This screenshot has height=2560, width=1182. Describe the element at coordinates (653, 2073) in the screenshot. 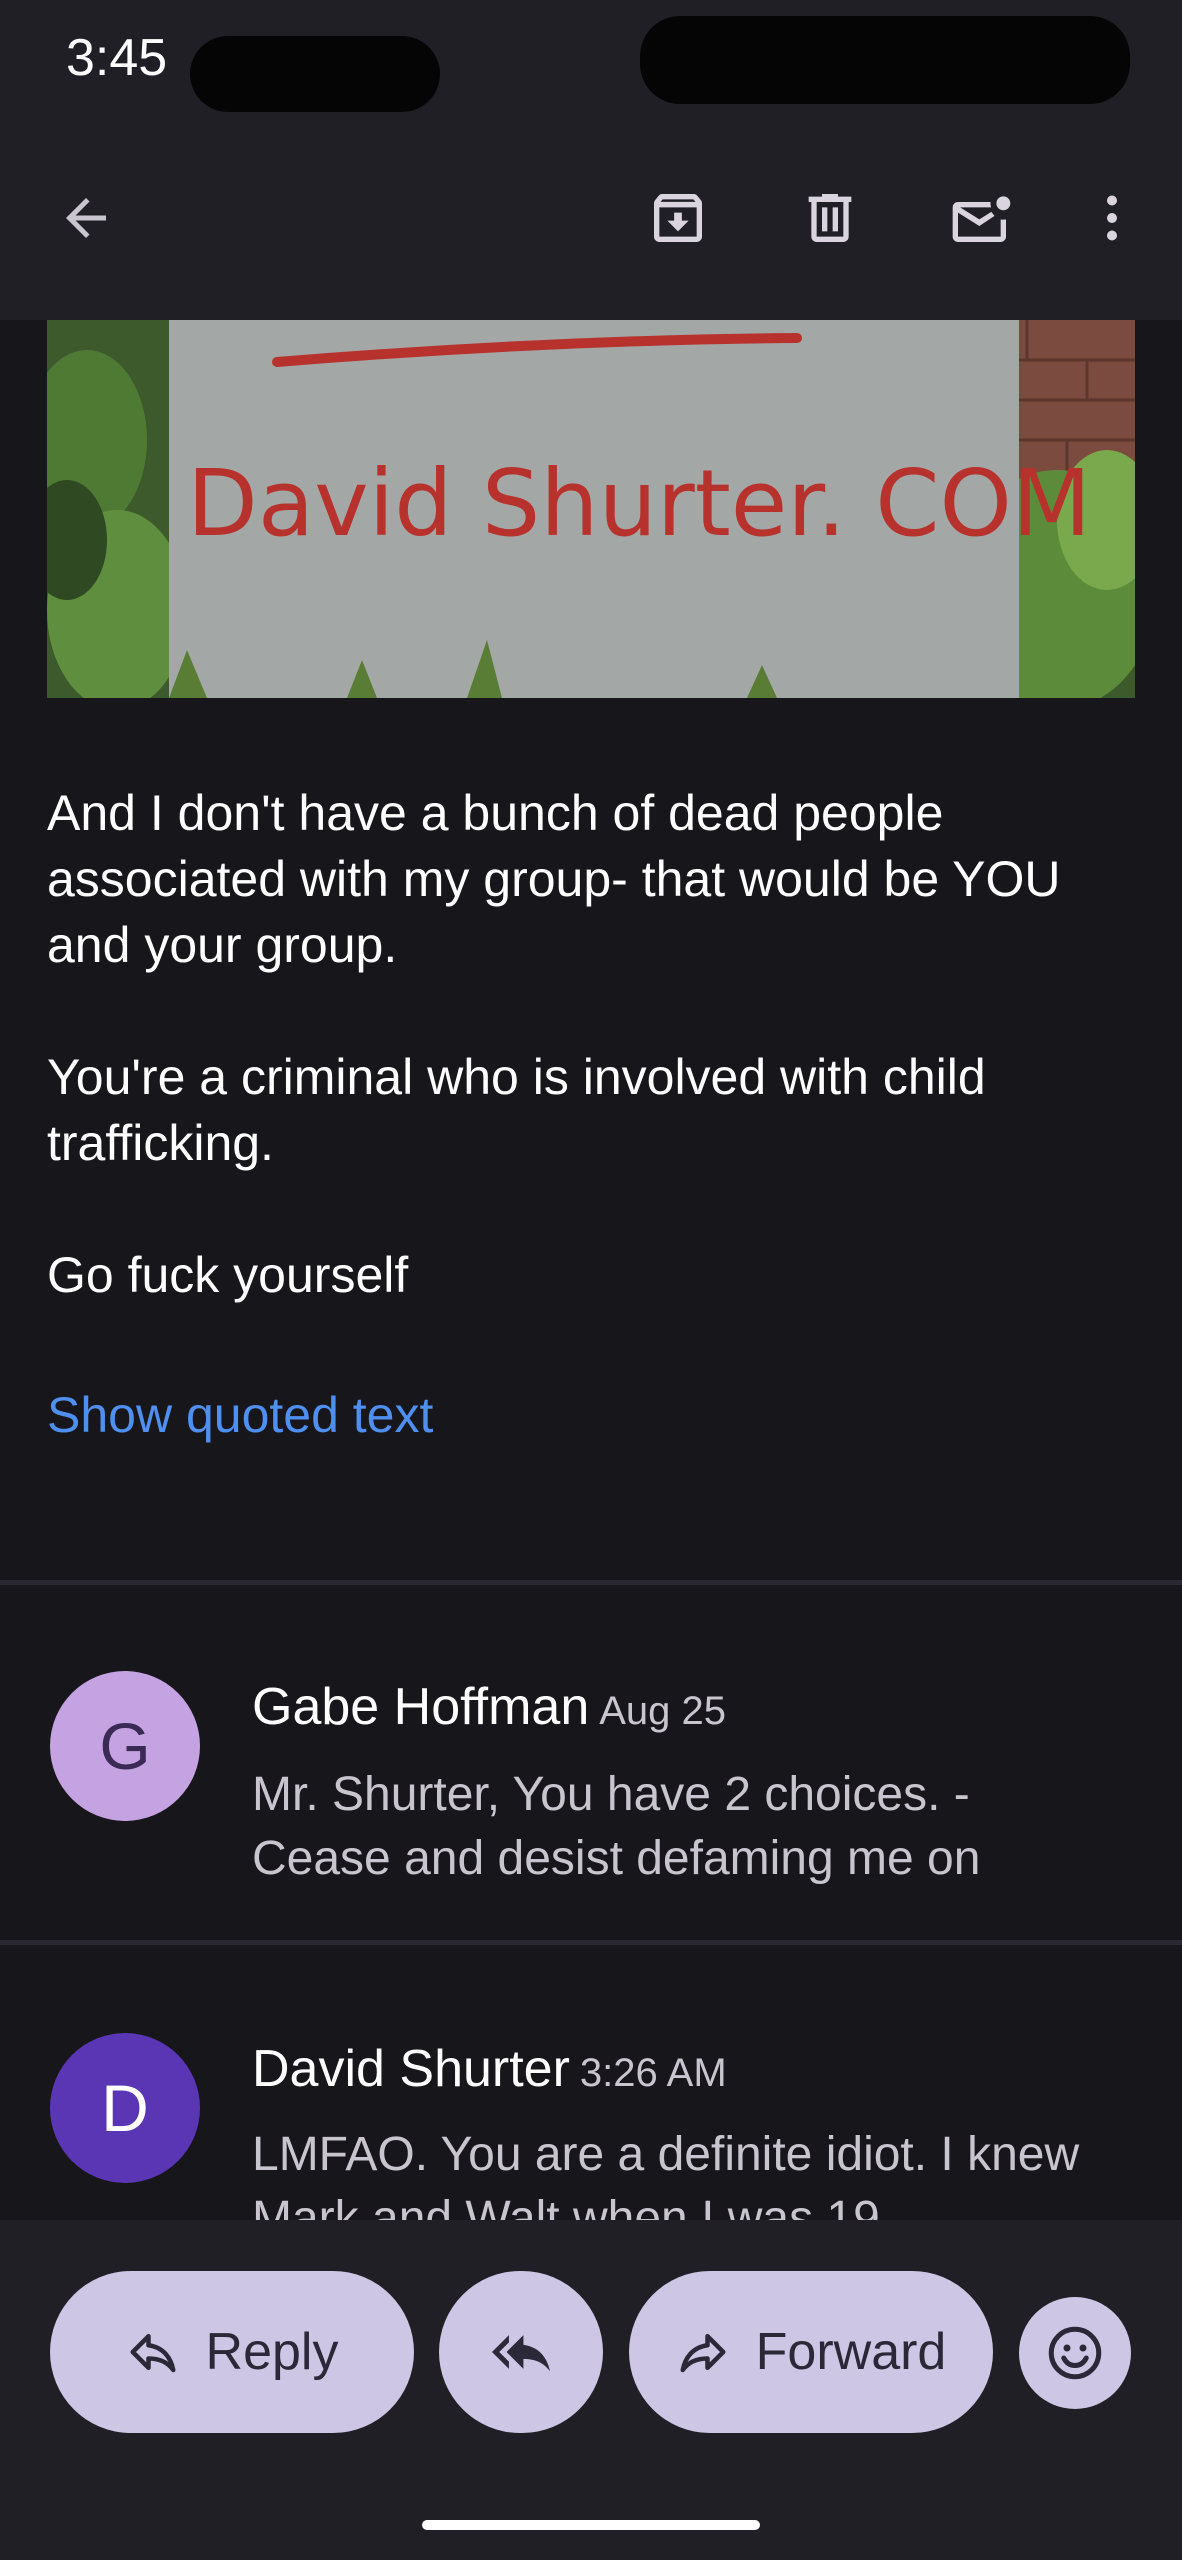

I see `message-date: 3:26 AM` at that location.